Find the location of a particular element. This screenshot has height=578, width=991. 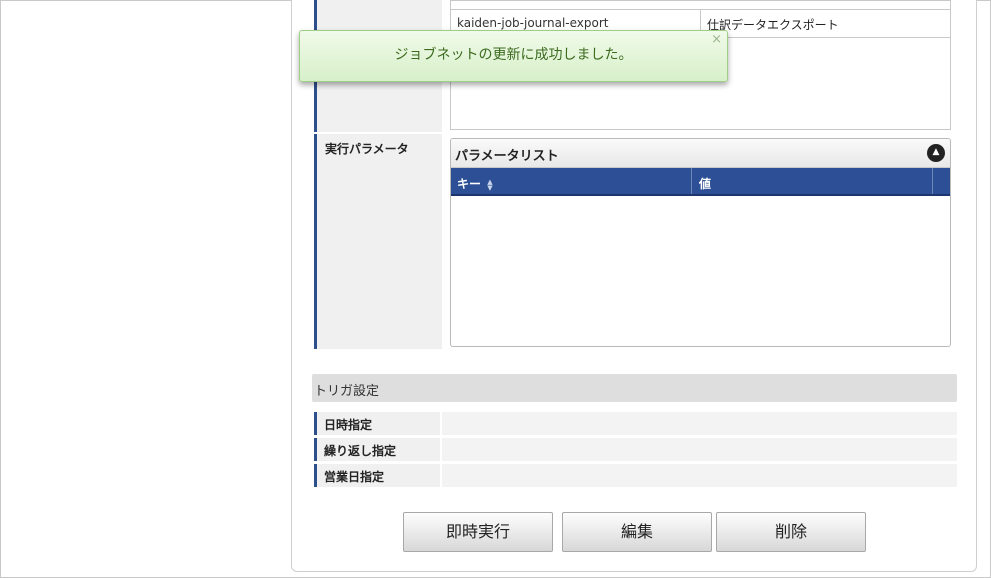

column-header-spacer is located at coordinates (941, 181).